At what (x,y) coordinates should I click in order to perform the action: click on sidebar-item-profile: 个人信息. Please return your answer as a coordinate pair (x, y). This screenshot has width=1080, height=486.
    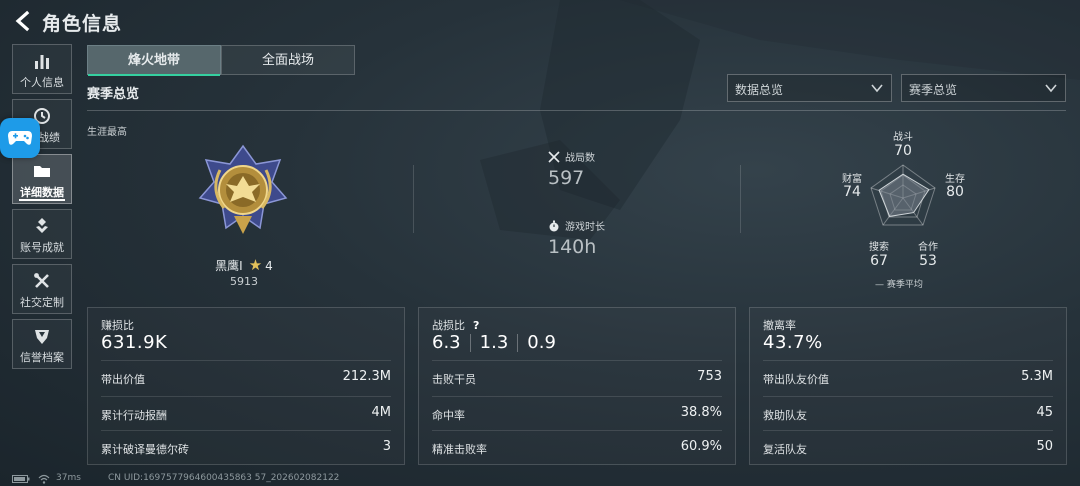
    Looking at the image, I should click on (42, 69).